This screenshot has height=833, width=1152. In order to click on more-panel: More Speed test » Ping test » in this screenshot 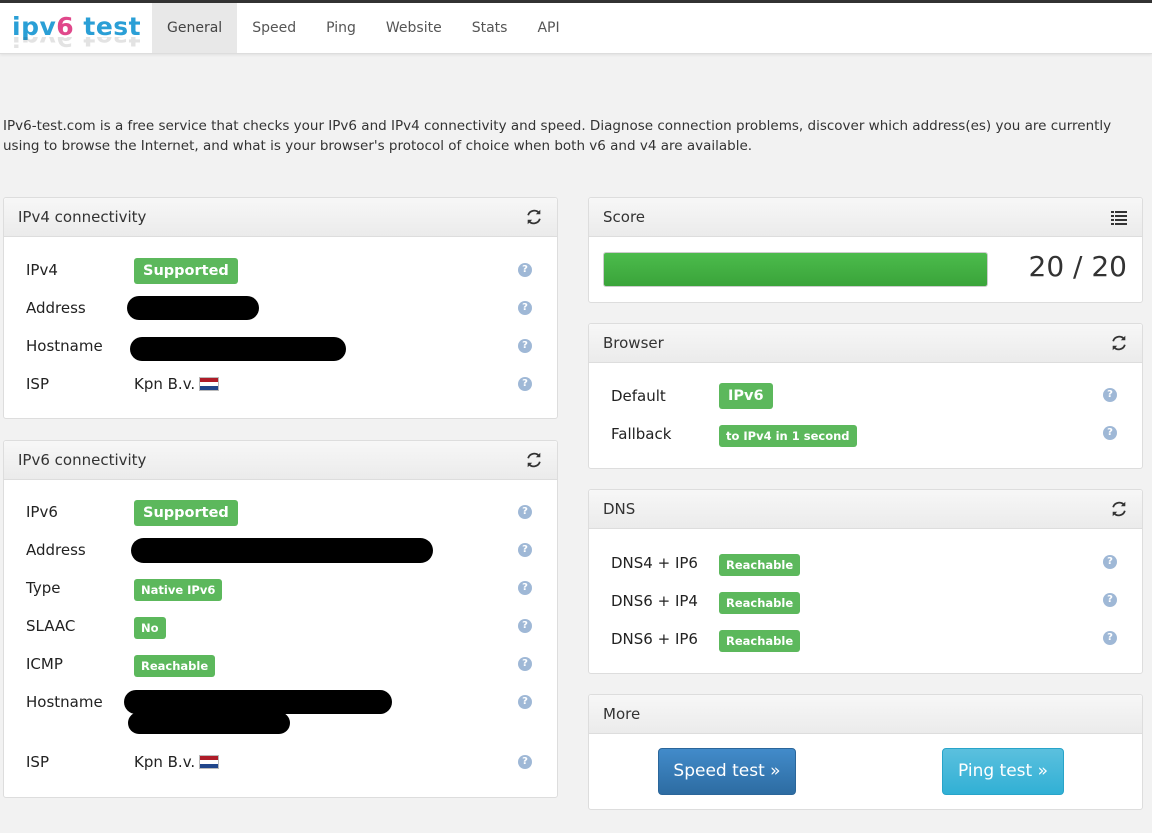, I will do `click(865, 752)`.